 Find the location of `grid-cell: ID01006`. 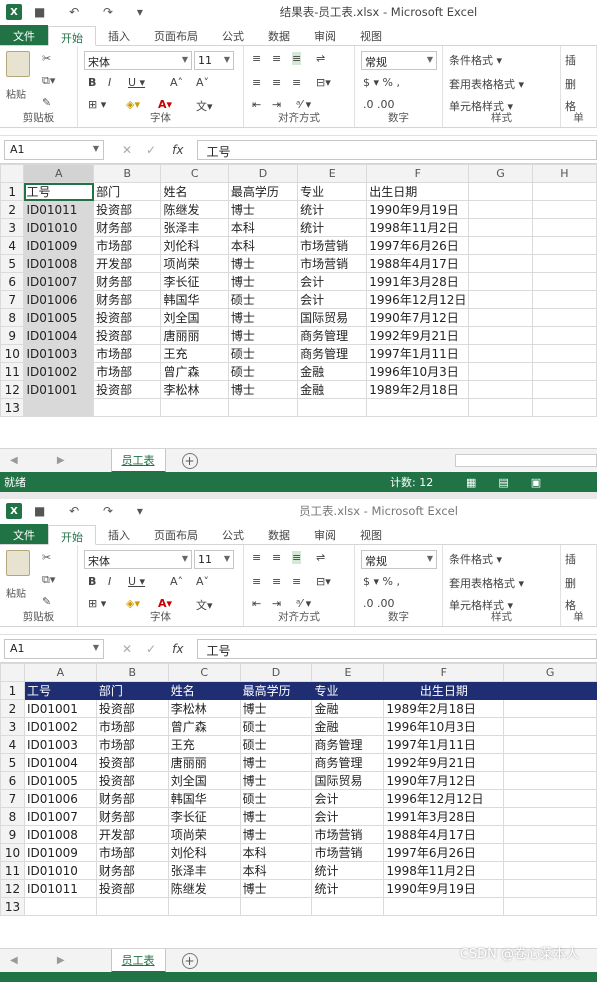

grid-cell: ID01006 is located at coordinates (60, 798).